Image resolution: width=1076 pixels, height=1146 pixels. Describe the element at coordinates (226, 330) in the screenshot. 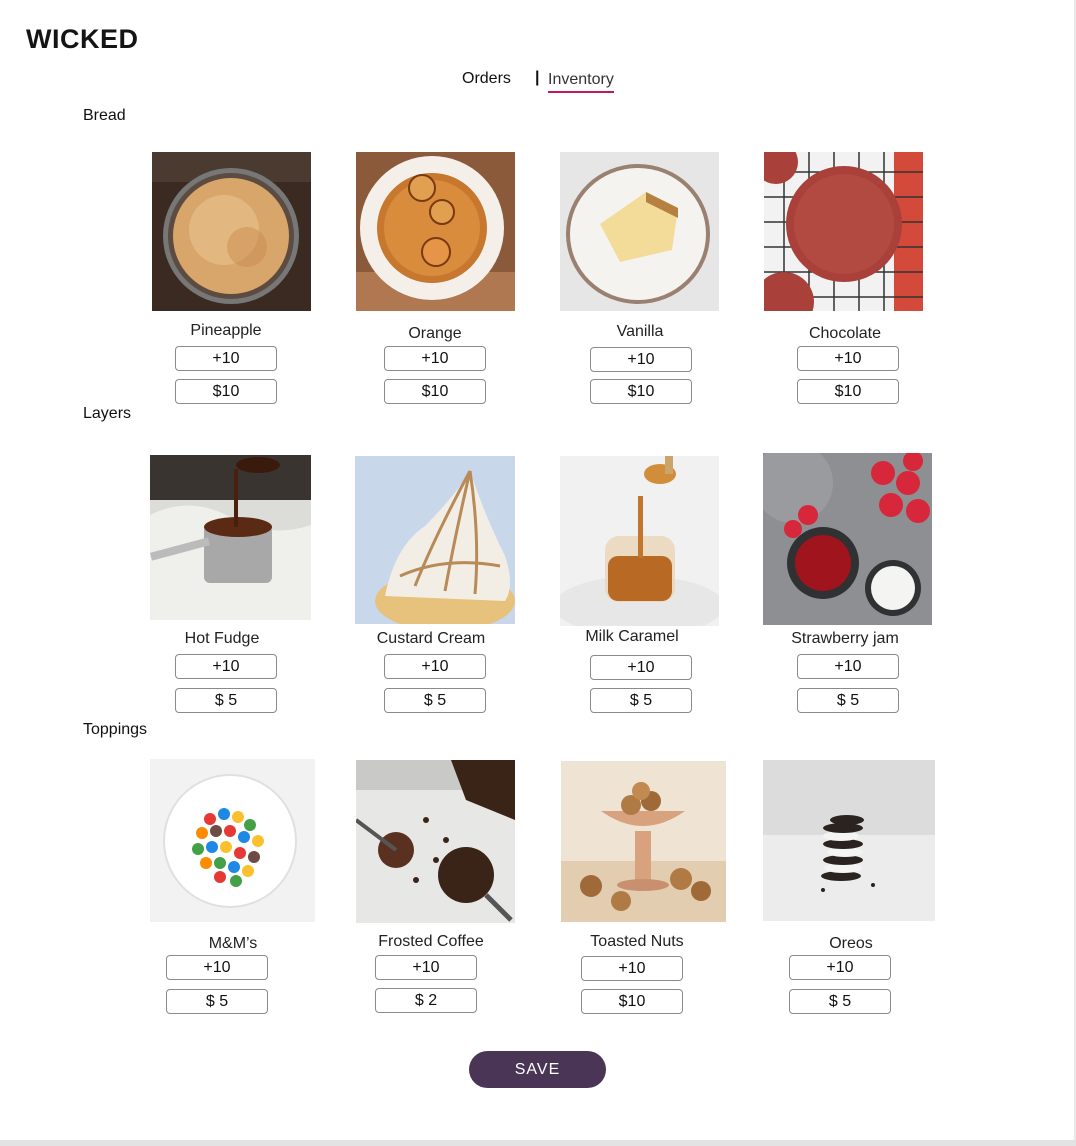

I see `item-name: Pineapple` at that location.